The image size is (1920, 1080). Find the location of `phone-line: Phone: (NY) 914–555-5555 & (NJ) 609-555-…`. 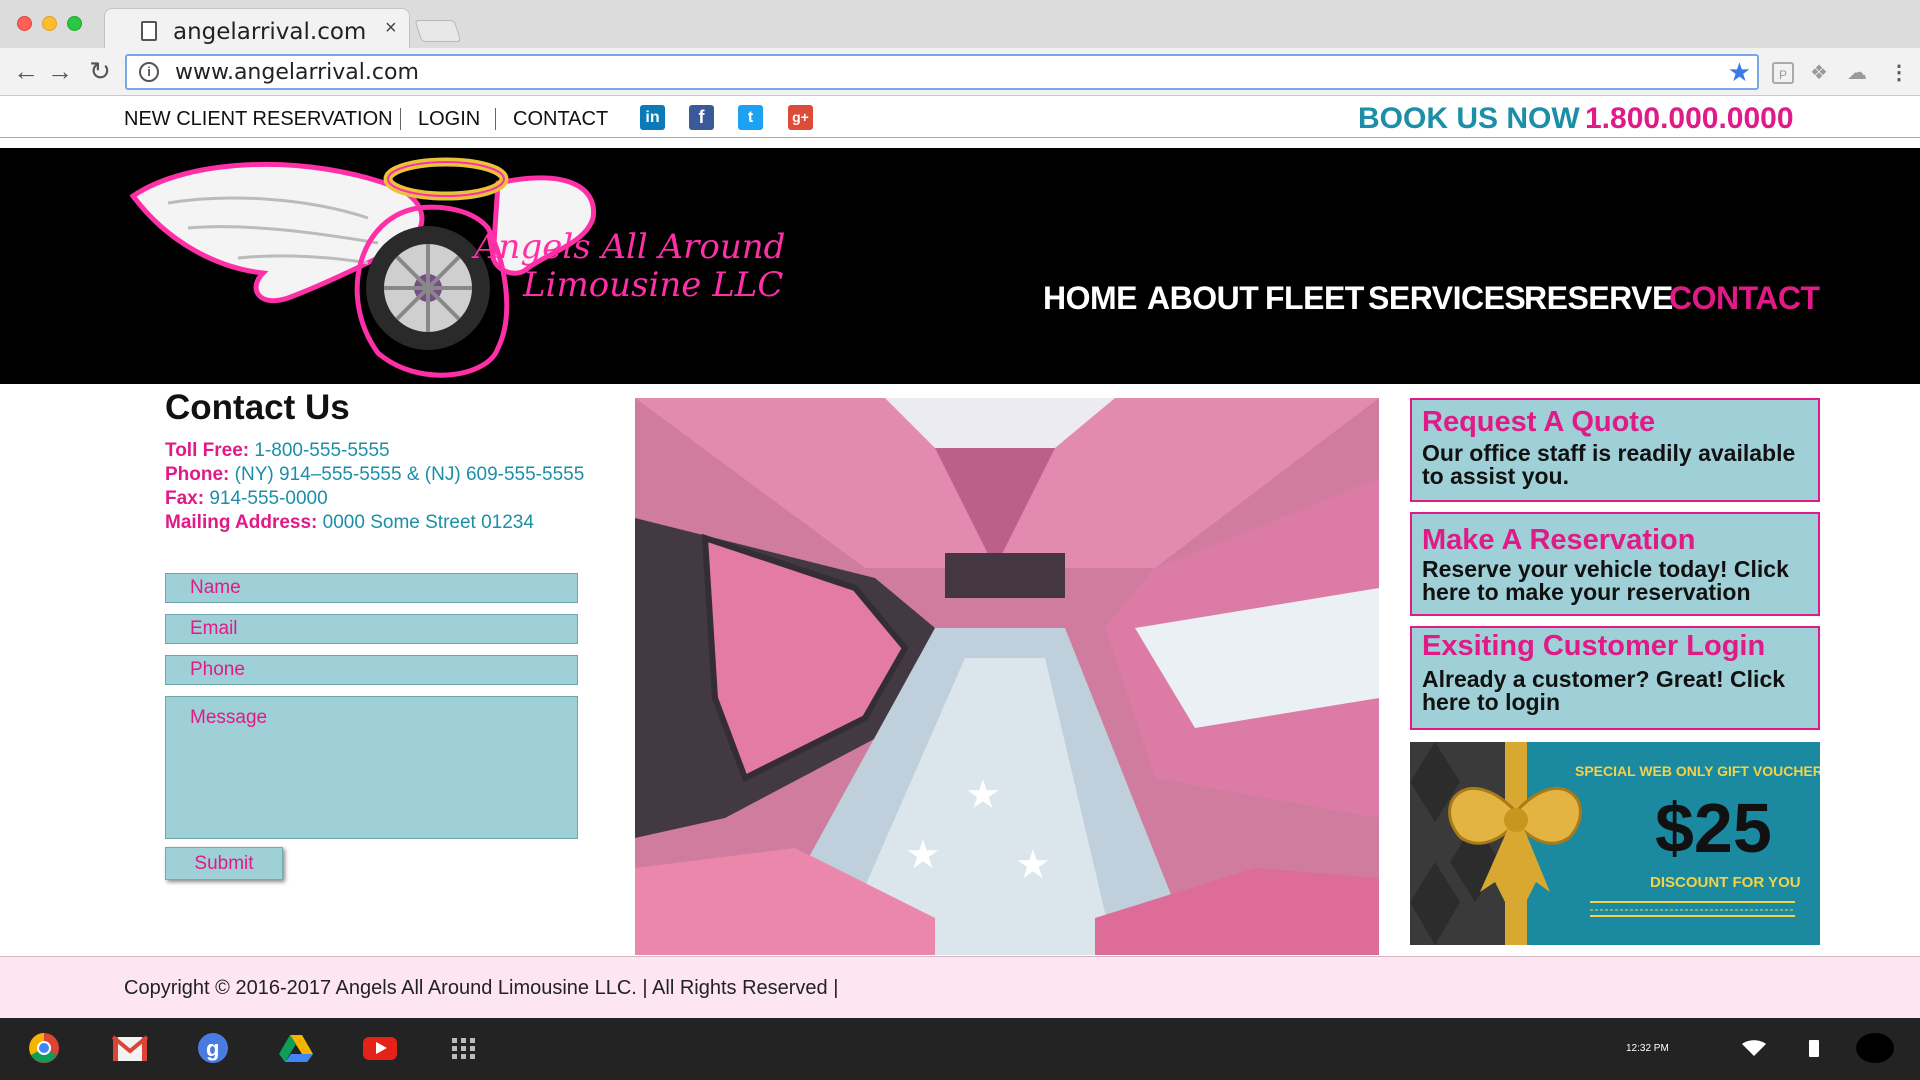

phone-line: Phone: (NY) 914–555-5555 & (NJ) 609-555-… is located at coordinates (374, 475).